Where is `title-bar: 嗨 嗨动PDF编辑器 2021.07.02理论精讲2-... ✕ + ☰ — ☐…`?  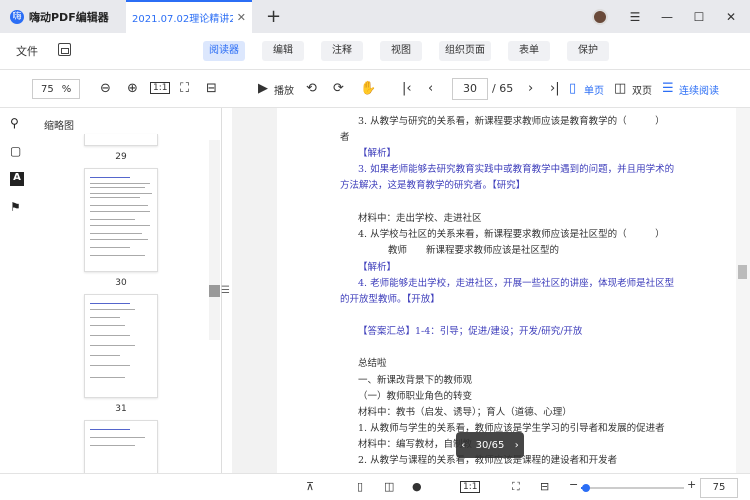
title-bar: 嗨 嗨动PDF编辑器 2021.07.02理论精讲2-... ✕ + ☰ — ☐… is located at coordinates (375, 16).